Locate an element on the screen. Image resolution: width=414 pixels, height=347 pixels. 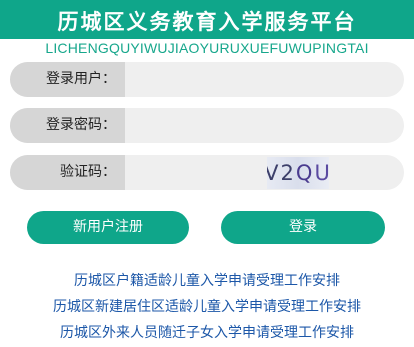
page-subtitle: LICHENGQUYIWUJIAOYURUXUEFUWUPINGTAI is located at coordinates (207, 48).